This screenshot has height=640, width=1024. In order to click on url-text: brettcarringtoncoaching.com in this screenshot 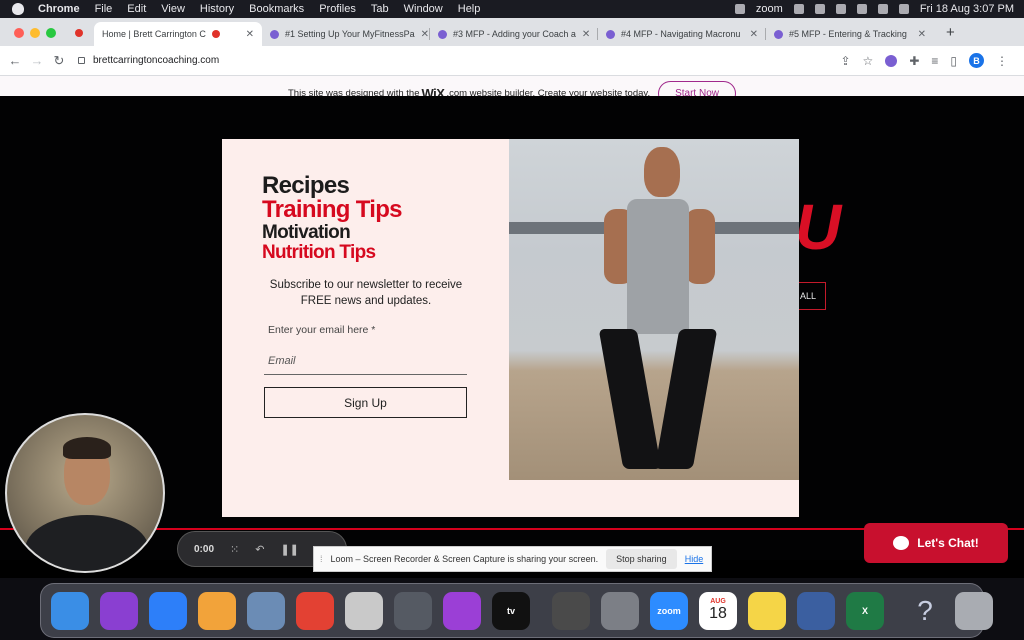, I will do `click(156, 60)`.